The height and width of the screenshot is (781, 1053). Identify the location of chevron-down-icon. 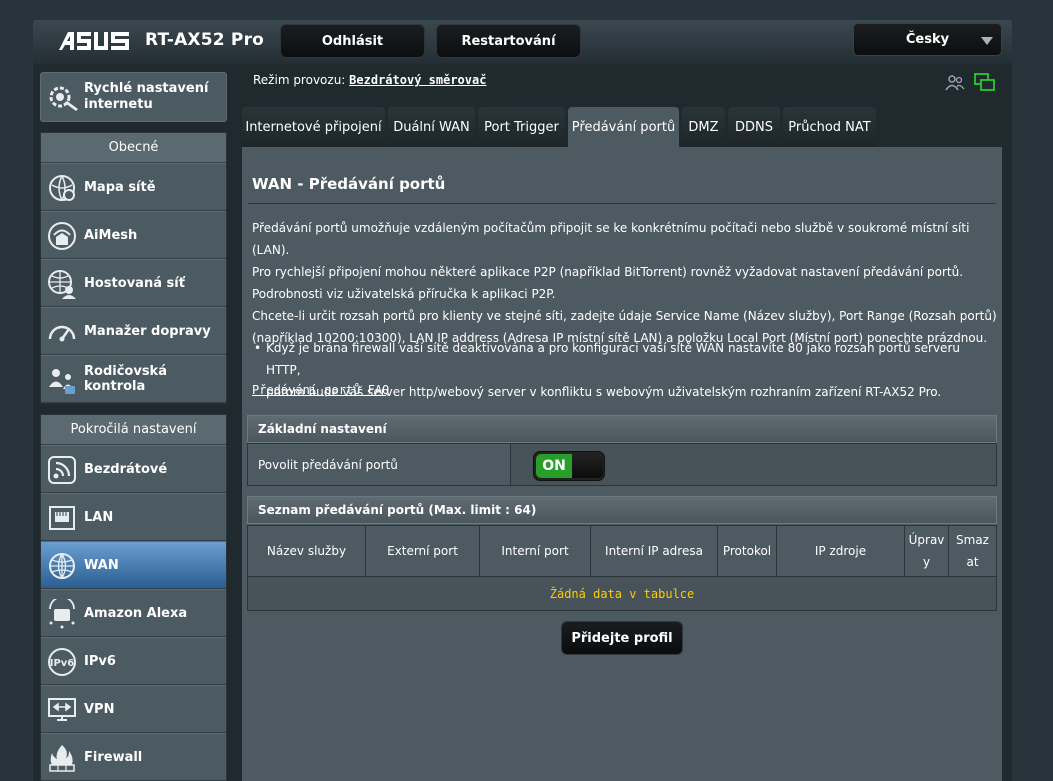
(987, 41).